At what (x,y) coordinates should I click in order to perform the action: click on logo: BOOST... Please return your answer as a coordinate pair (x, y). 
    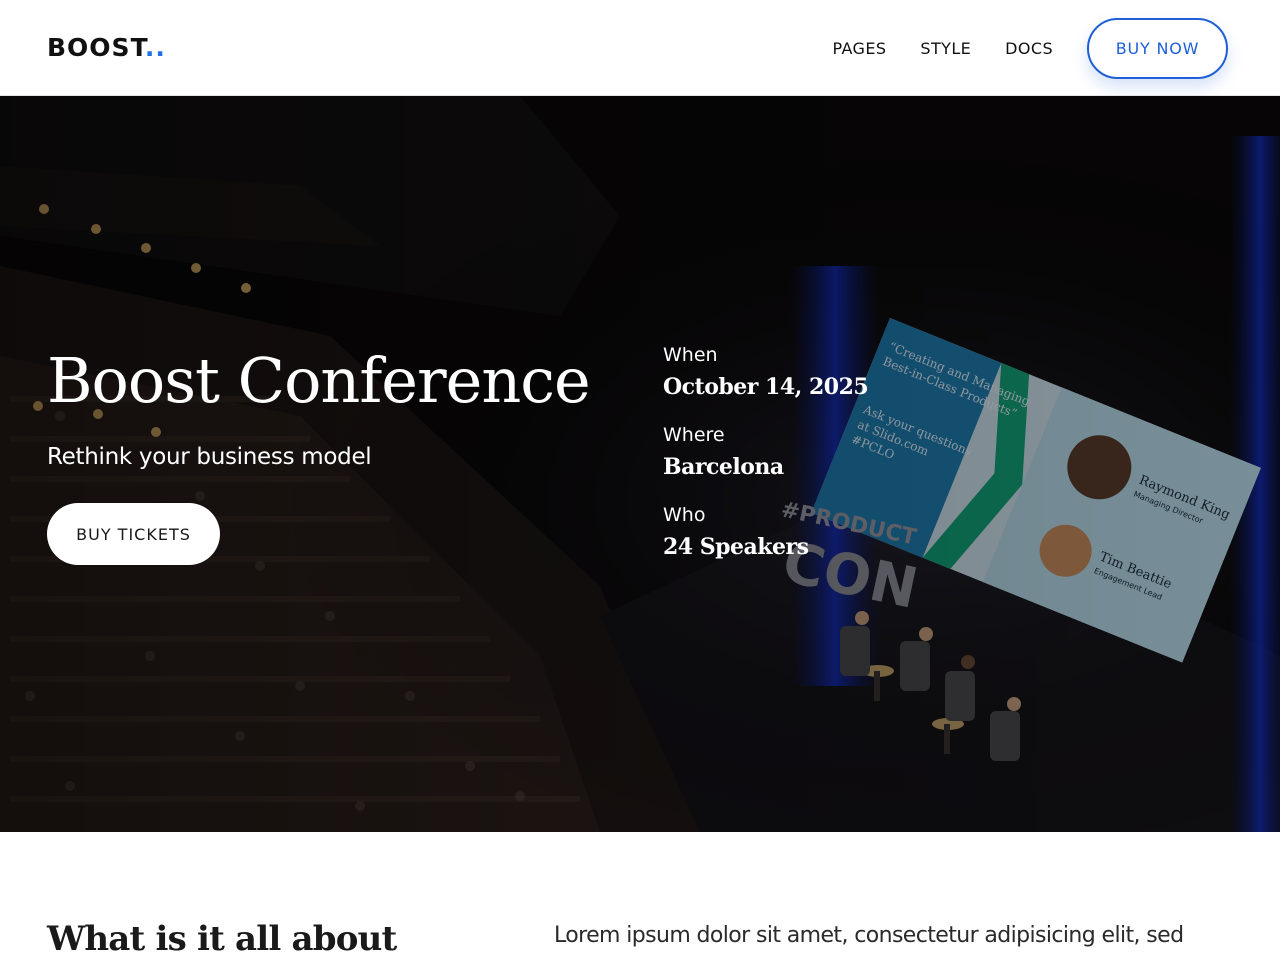
    Looking at the image, I should click on (106, 48).